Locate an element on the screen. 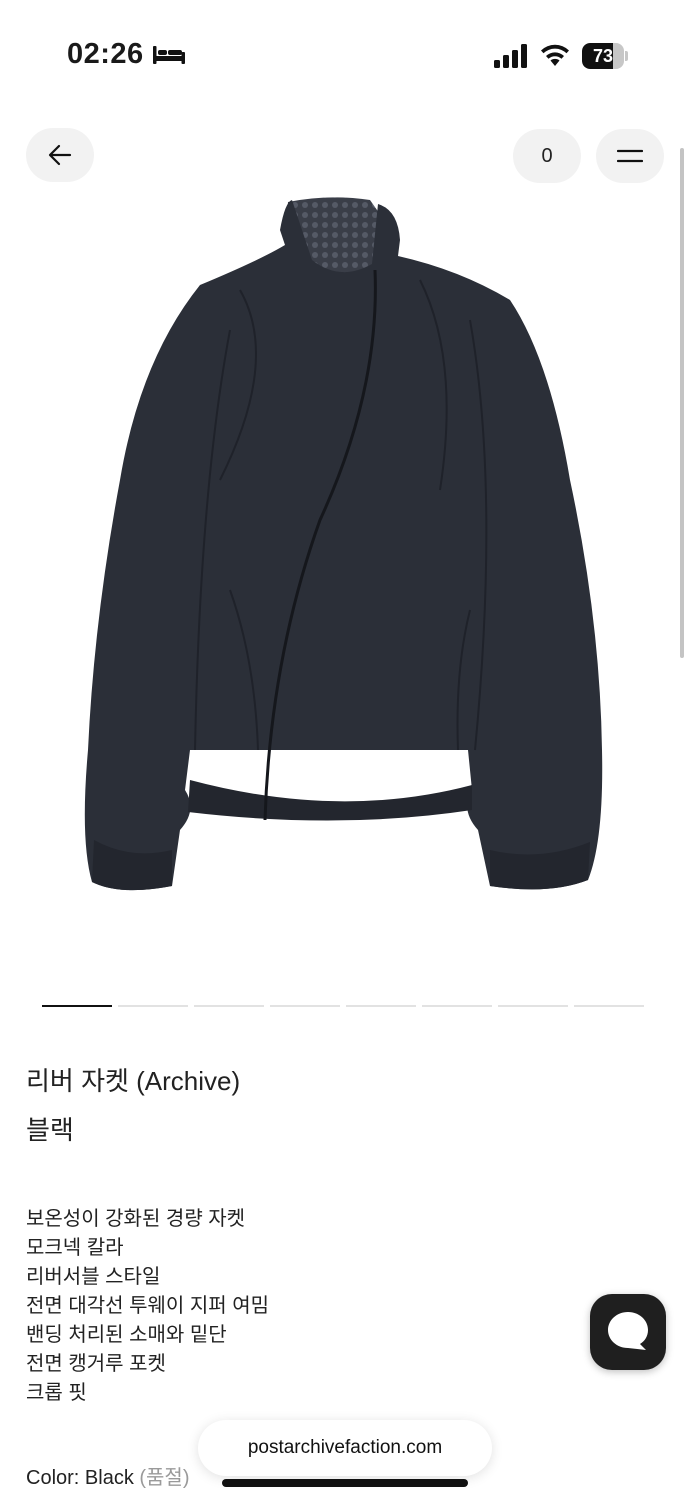 The height and width of the screenshot is (1500, 690). color-option-line: Color: Black (품절) is located at coordinates (108, 1475).